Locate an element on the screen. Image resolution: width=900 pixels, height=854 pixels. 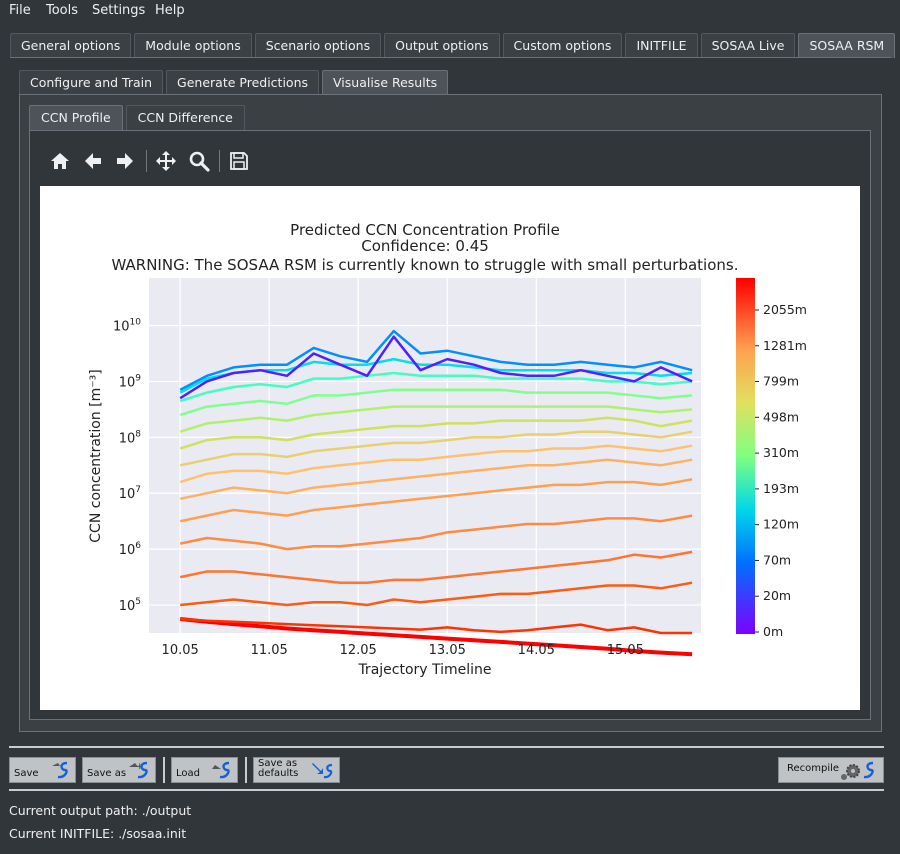
main-tab-underline is located at coordinates (450, 57).